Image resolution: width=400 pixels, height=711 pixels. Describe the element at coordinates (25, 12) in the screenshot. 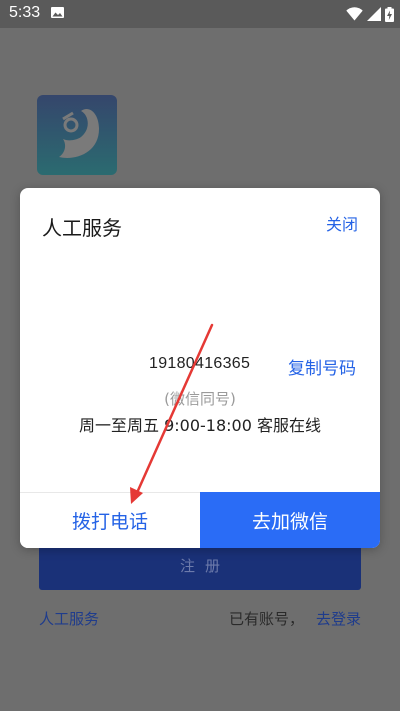

I see `status-time: 5:33` at that location.